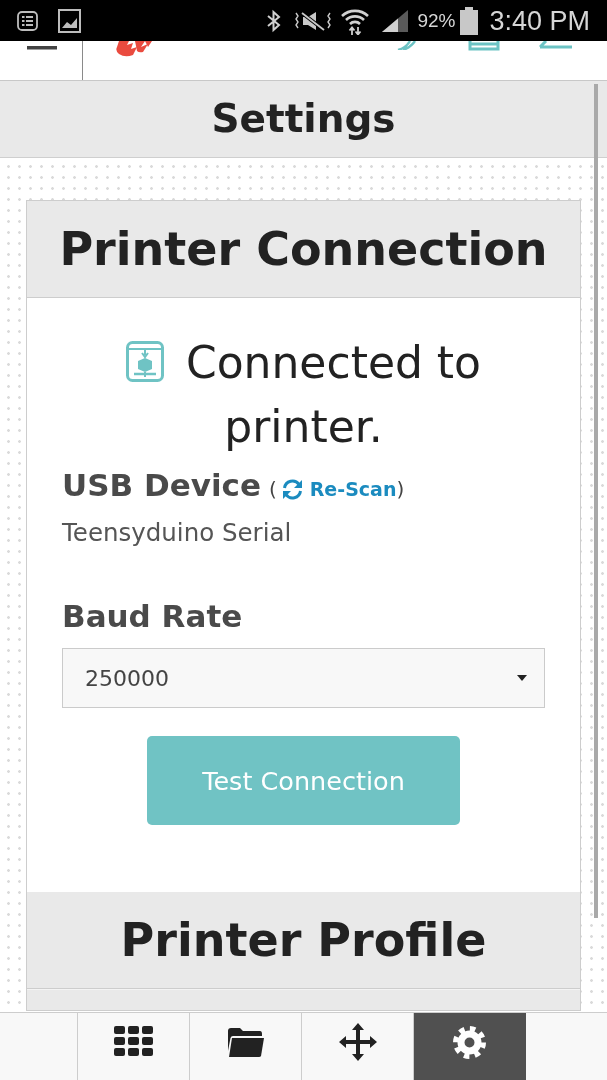 The height and width of the screenshot is (1080, 607). I want to click on printer-icon, so click(144, 361).